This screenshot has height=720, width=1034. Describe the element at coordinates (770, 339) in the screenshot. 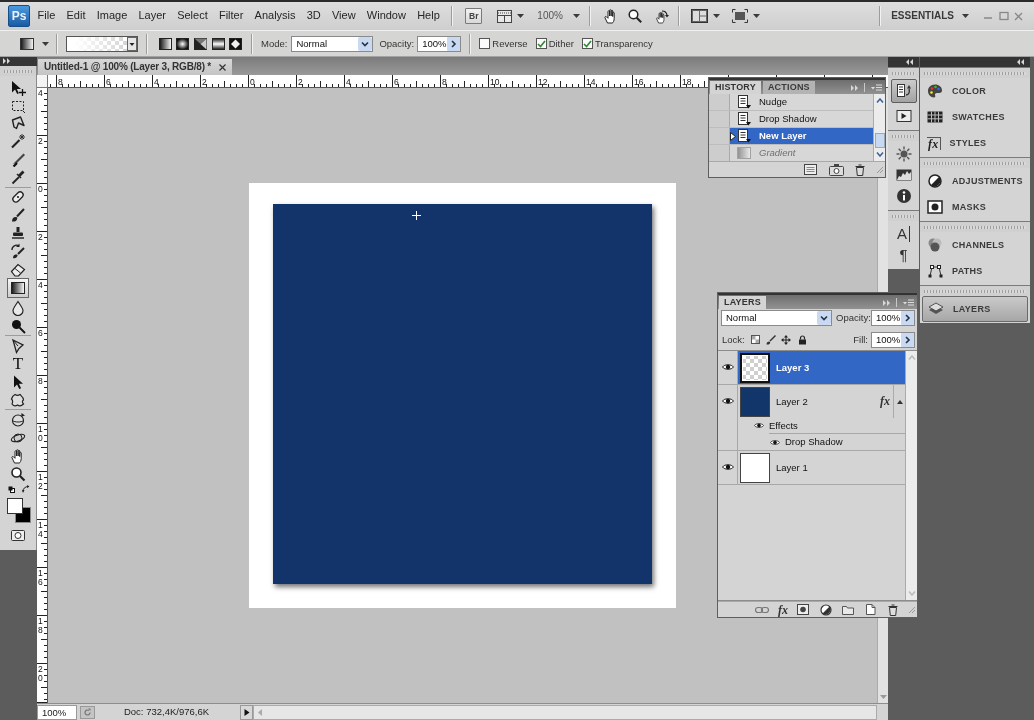

I see `brush-icon` at that location.